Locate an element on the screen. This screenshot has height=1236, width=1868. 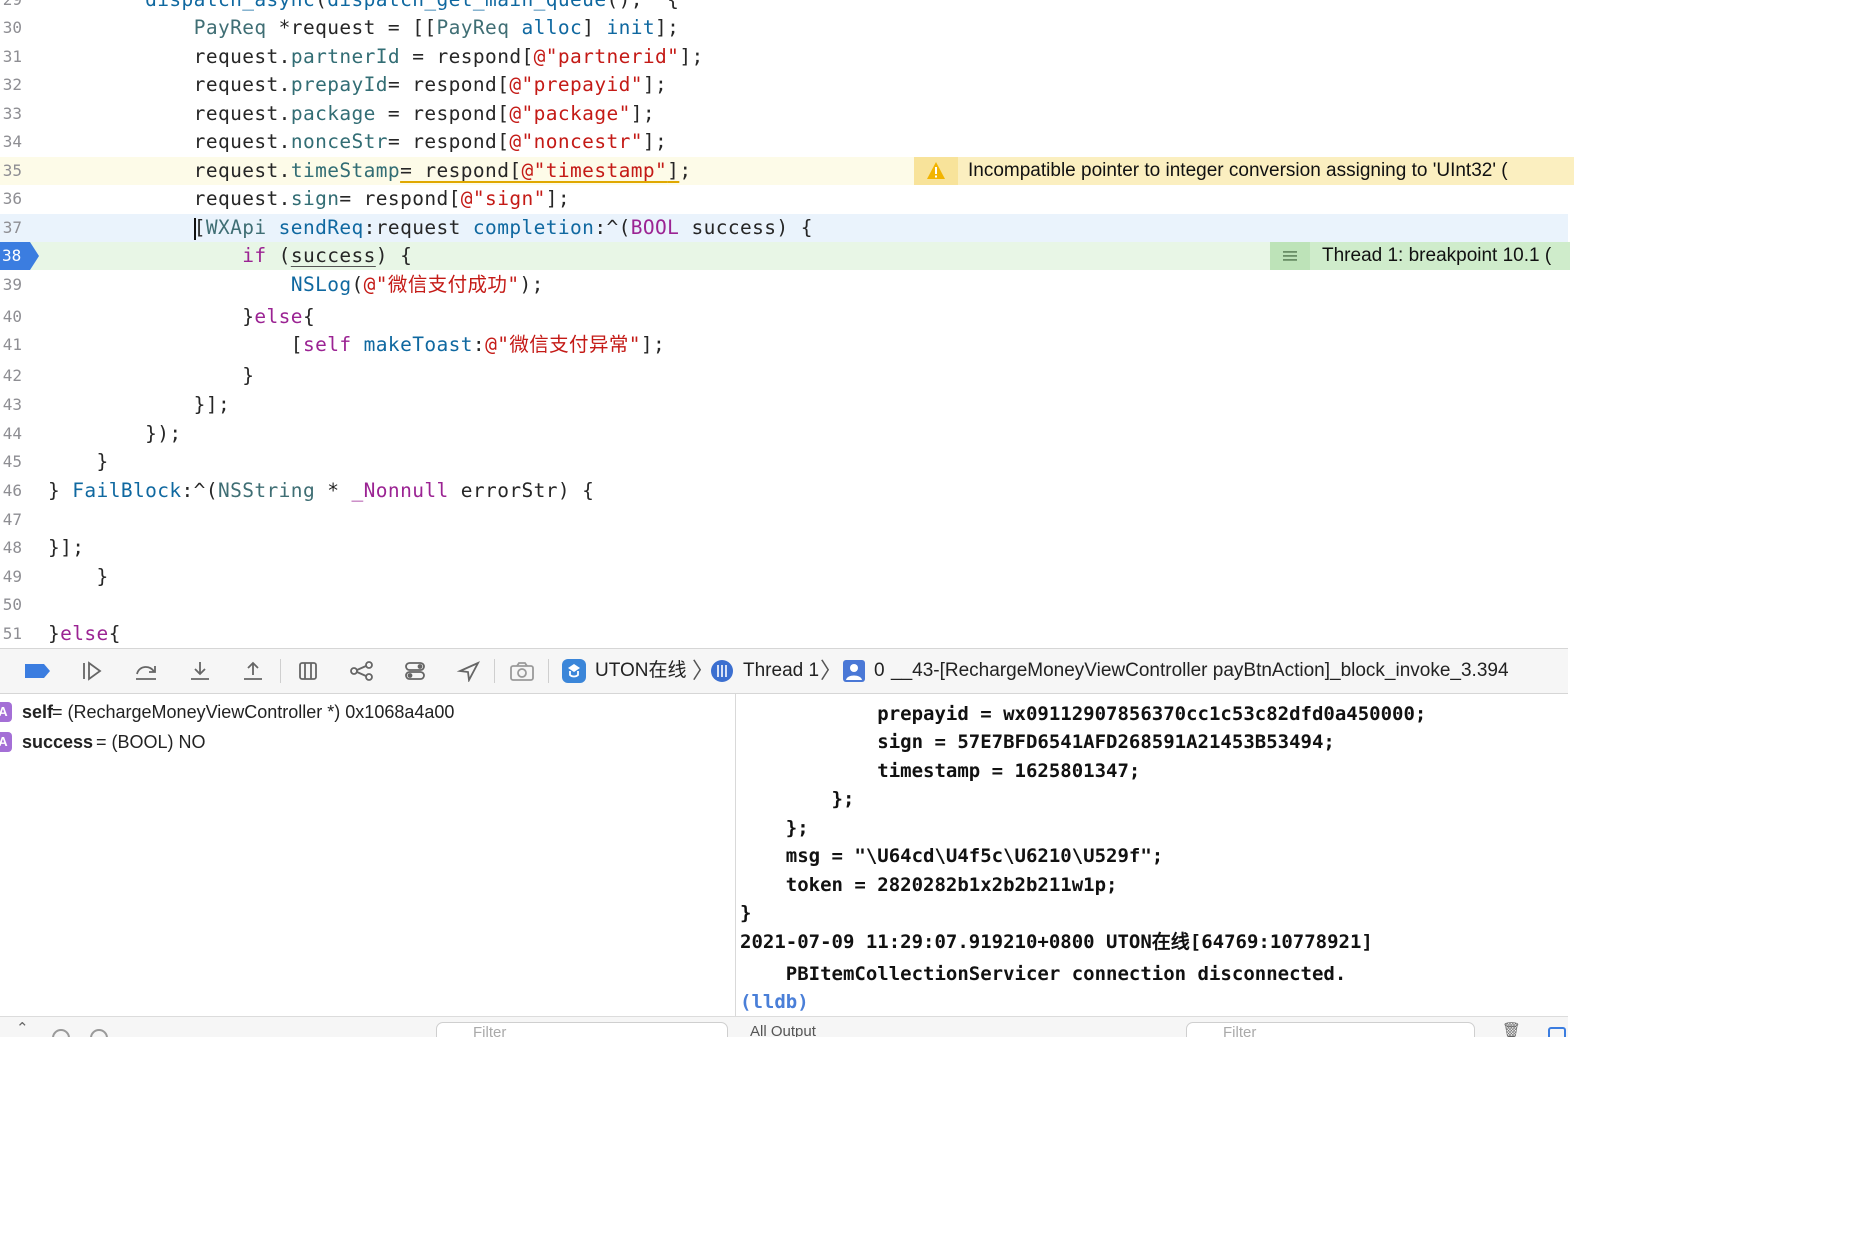
code-token: else is located at coordinates (84, 633).